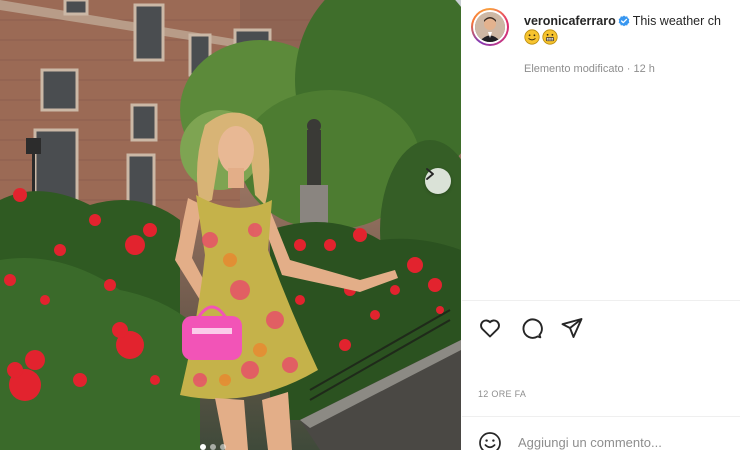  What do you see at coordinates (550, 37) in the screenshot?
I see `grinning-face-icon` at bounding box center [550, 37].